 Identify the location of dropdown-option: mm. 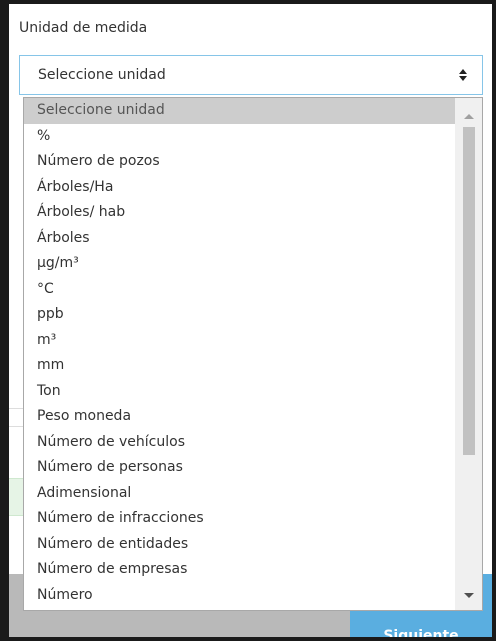
(240, 366).